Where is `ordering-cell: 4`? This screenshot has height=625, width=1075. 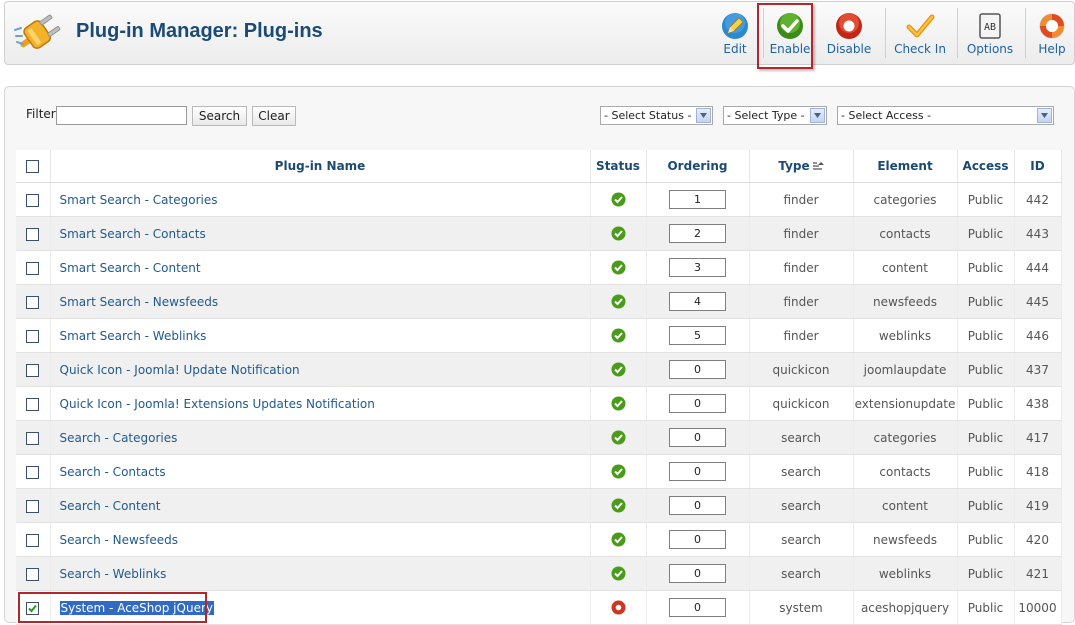 ordering-cell: 4 is located at coordinates (698, 301).